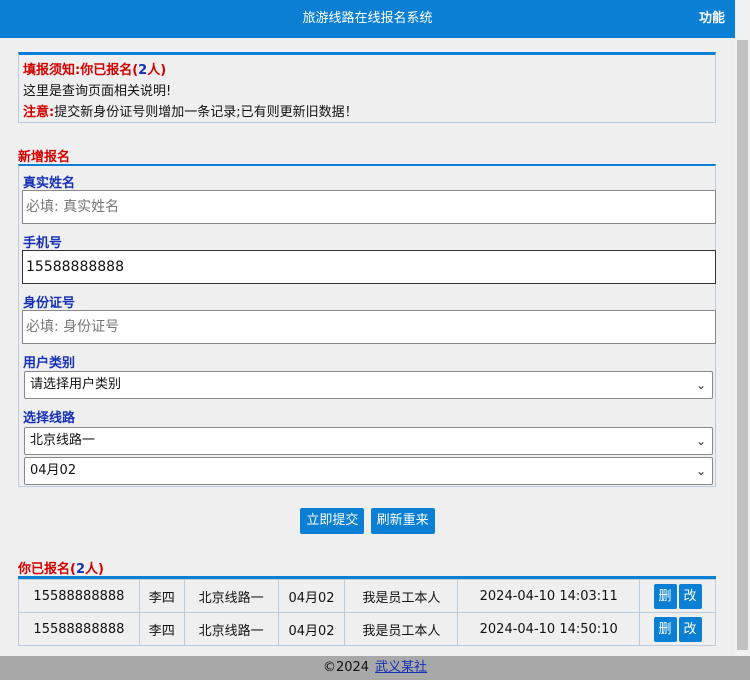 This screenshot has width=750, height=680. What do you see at coordinates (368, 441) in the screenshot?
I see `route-select: 北京线路一 ⌄` at bounding box center [368, 441].